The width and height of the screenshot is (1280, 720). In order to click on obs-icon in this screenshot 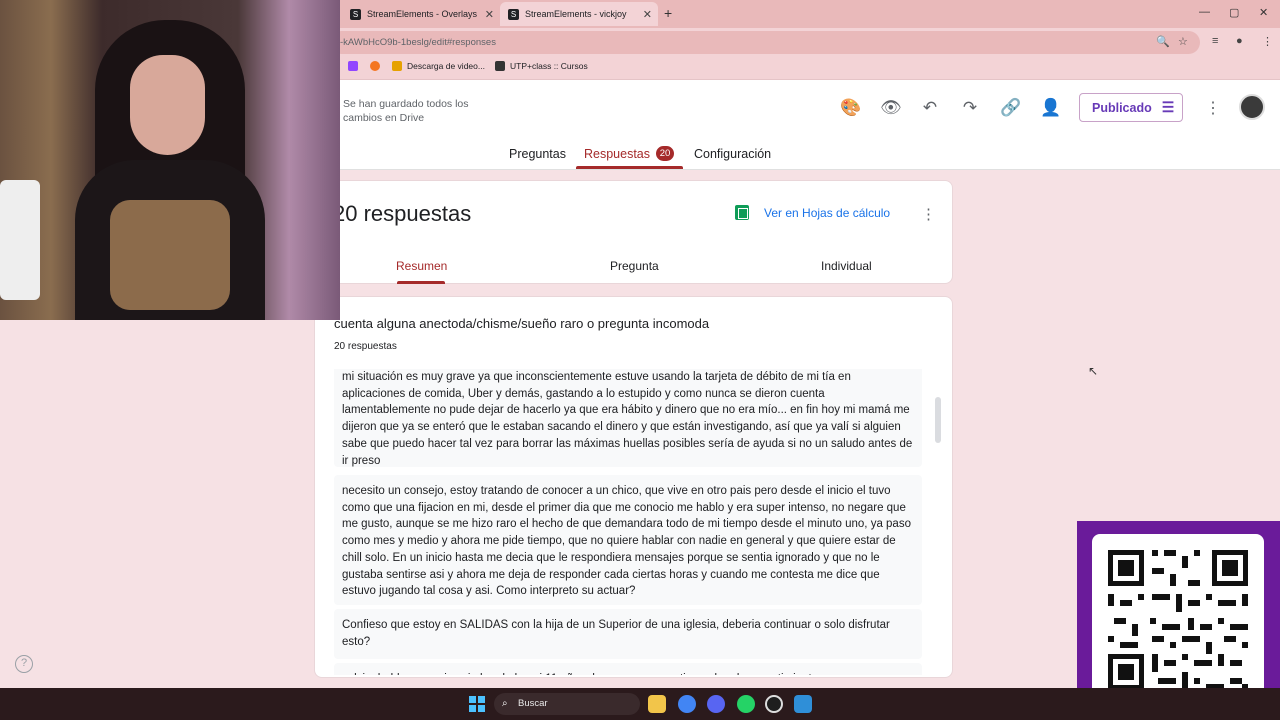, I will do `click(774, 704)`.